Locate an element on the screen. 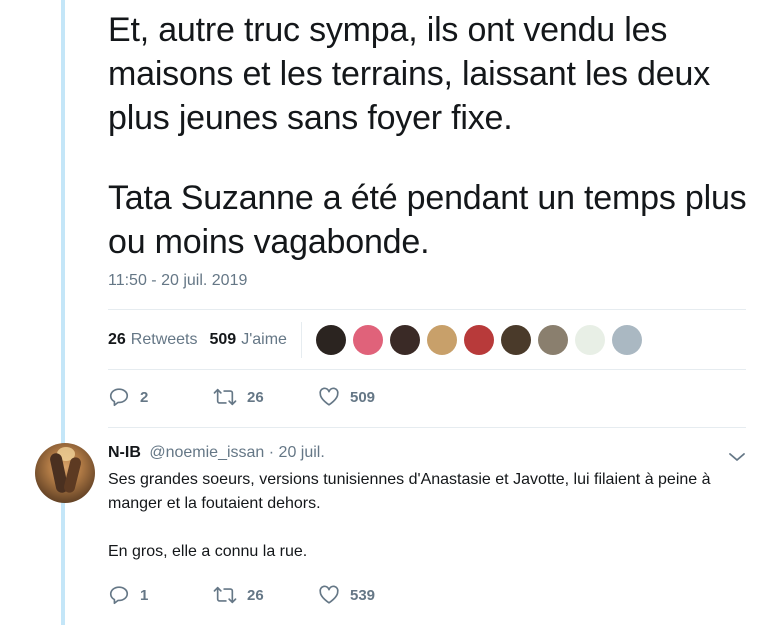 This screenshot has width=778, height=625. likes-stat: 509 J'aime is located at coordinates (248, 340).